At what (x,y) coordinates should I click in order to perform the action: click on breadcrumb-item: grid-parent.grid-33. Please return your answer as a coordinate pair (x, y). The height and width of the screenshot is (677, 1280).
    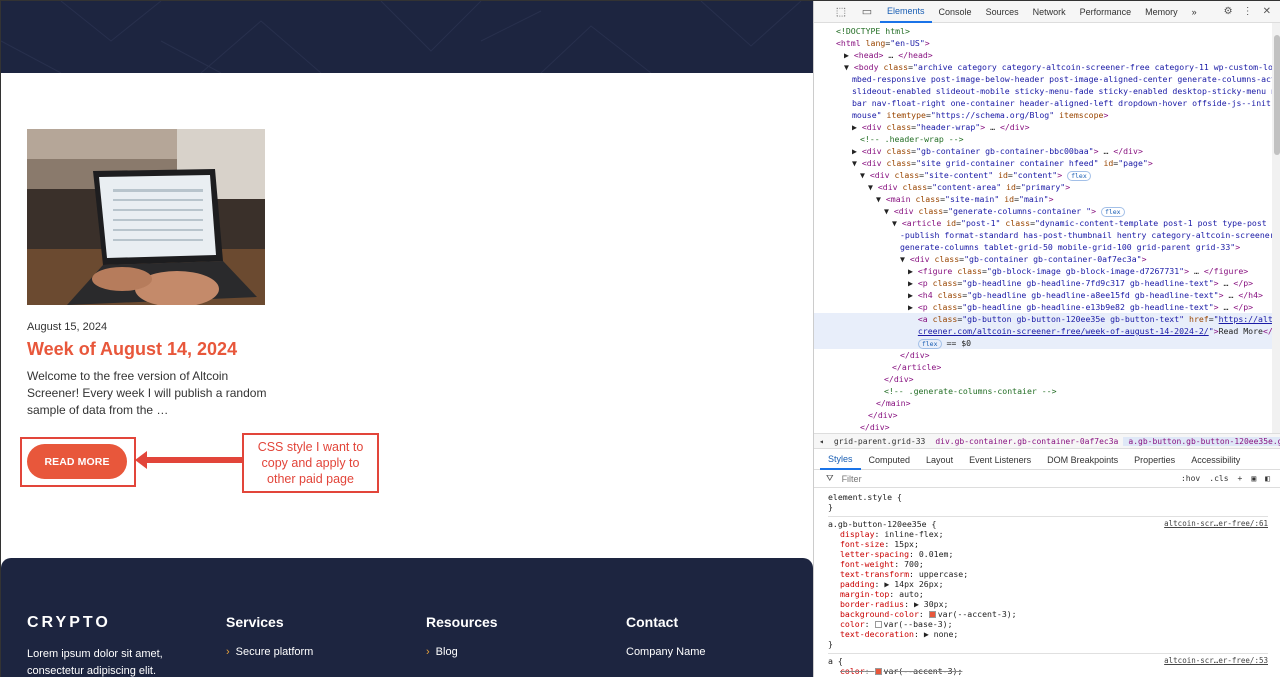
    Looking at the image, I should click on (880, 441).